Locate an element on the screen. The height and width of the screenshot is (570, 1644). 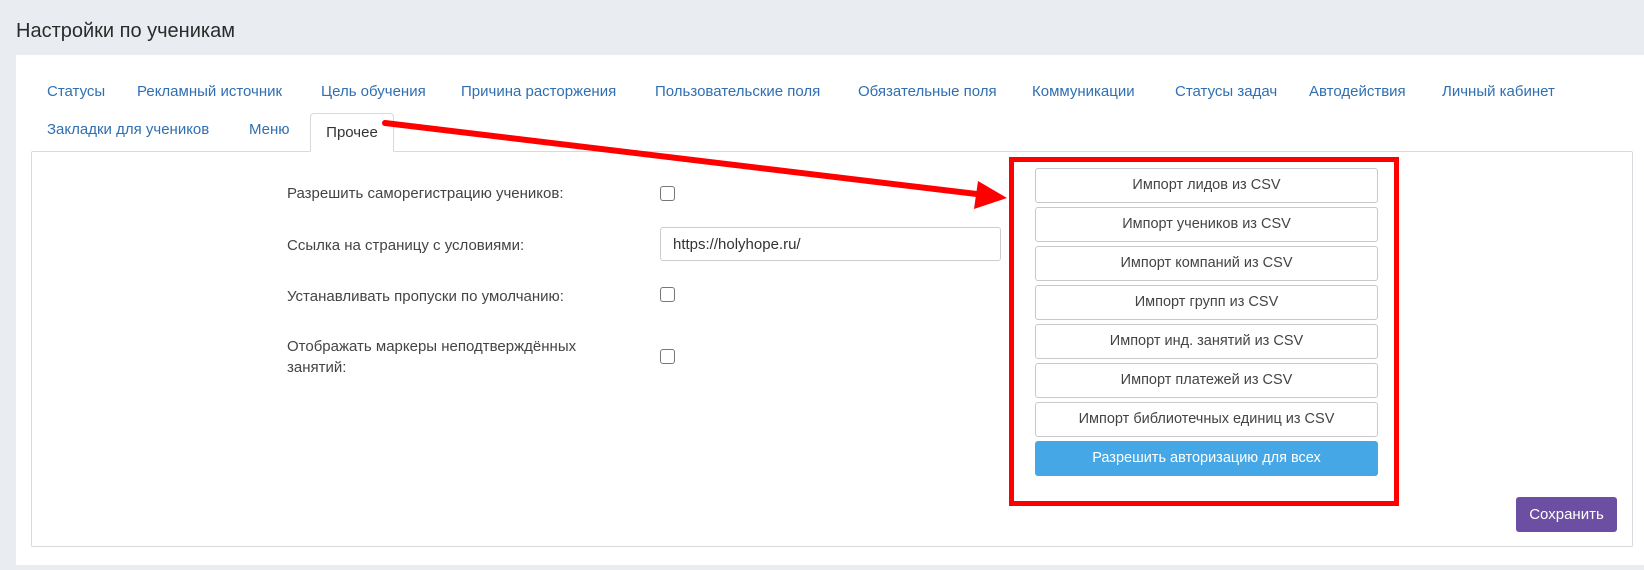
unconfirmed-markers-checkbox is located at coordinates (667, 356).